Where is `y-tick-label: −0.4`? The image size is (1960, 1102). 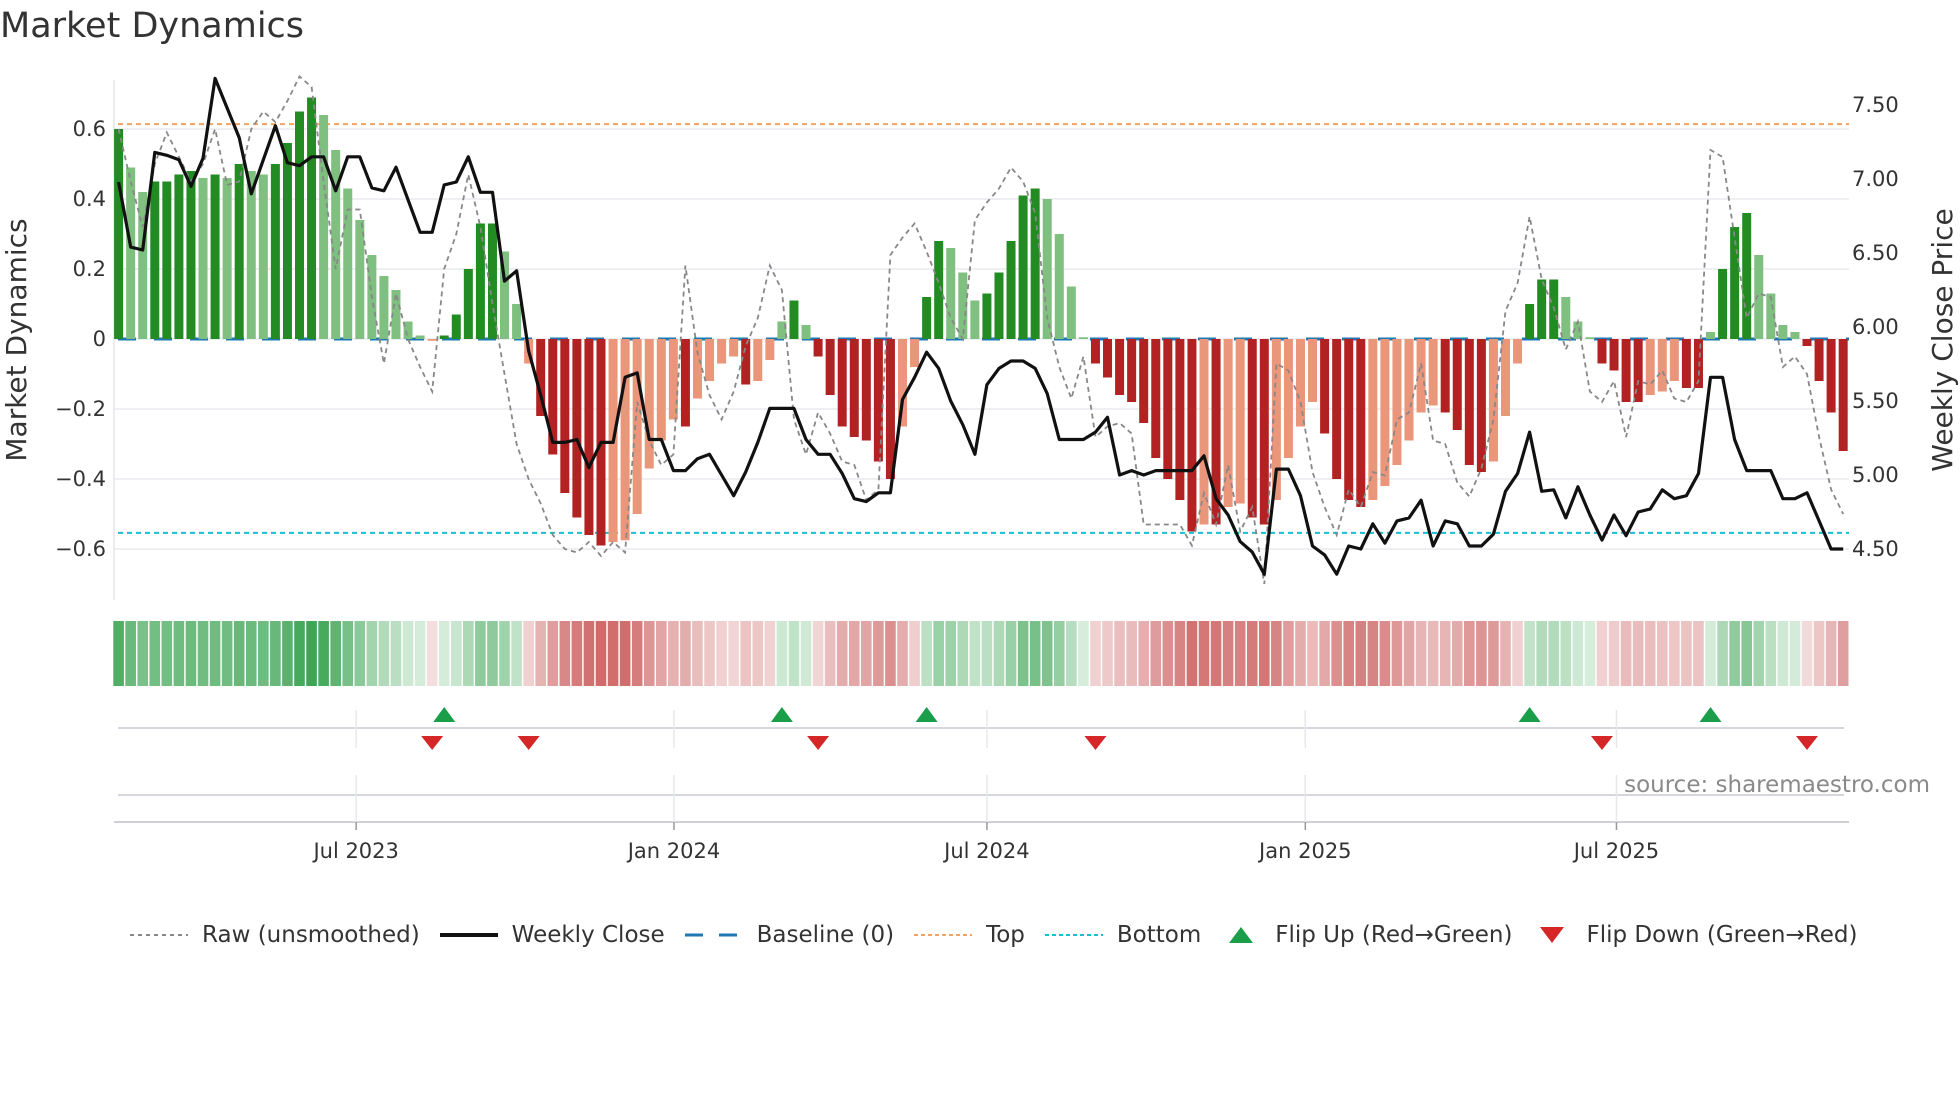 y-tick-label: −0.4 is located at coordinates (80, 479).